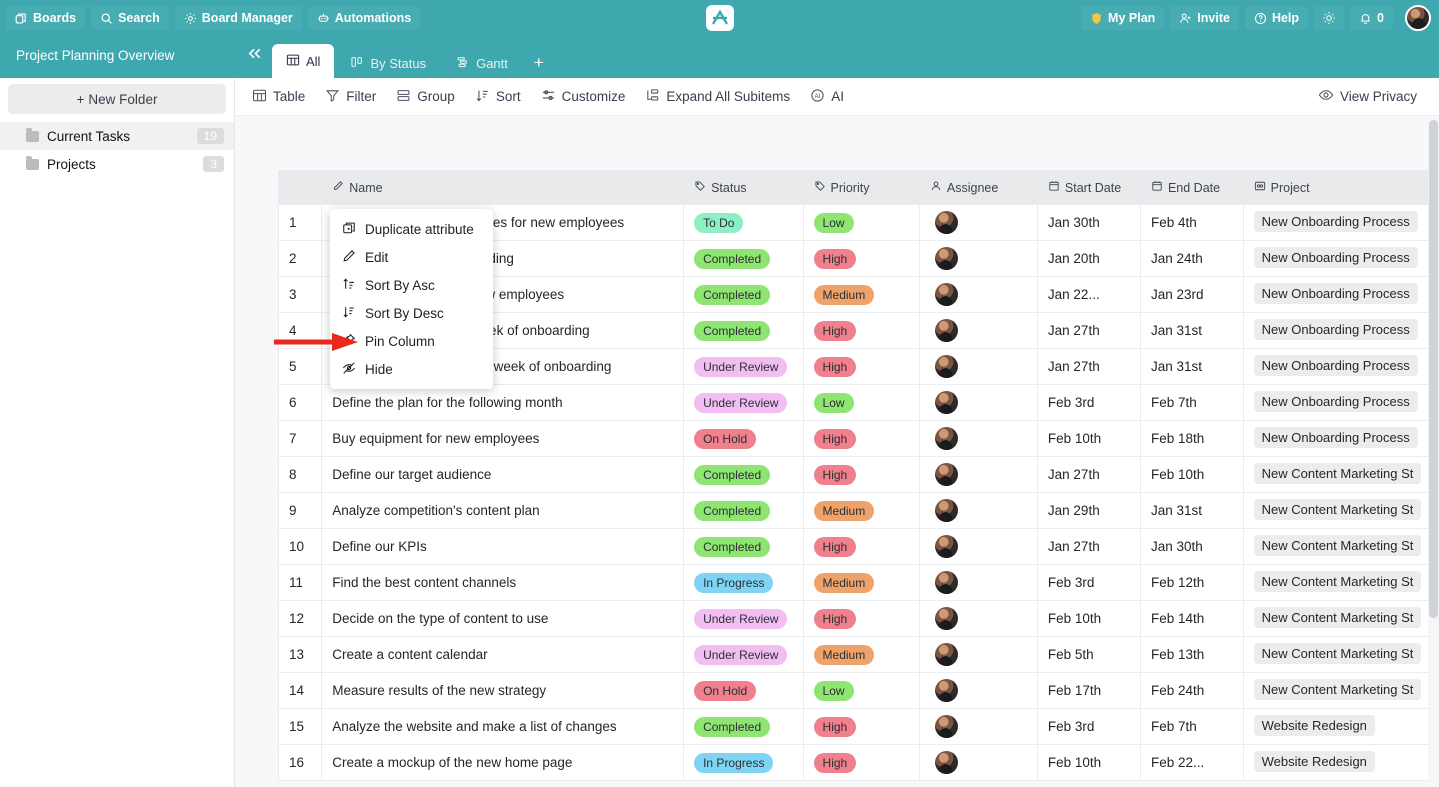  Describe the element at coordinates (117, 164) in the screenshot. I see `sidebar-item-projects: Projects 3` at that location.